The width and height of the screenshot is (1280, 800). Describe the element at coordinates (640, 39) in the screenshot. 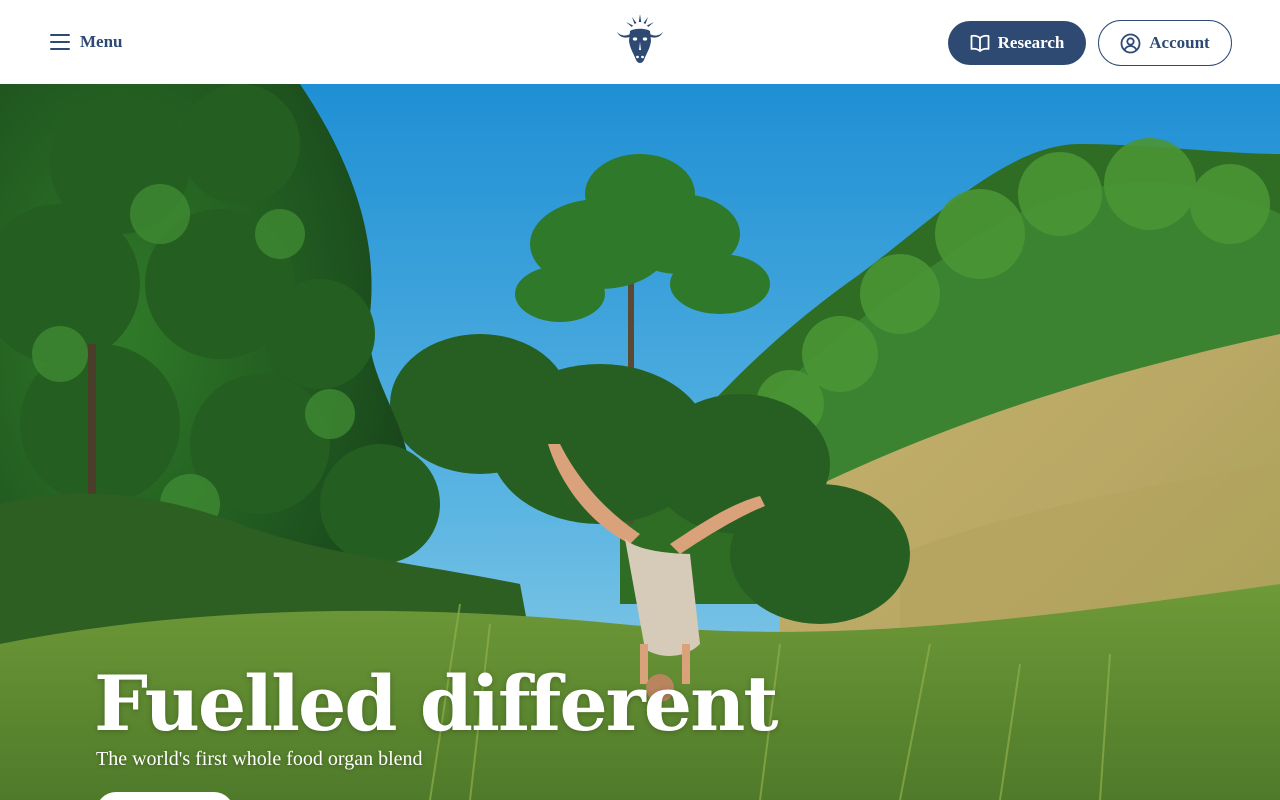

I see `bull-head-logo-icon` at that location.